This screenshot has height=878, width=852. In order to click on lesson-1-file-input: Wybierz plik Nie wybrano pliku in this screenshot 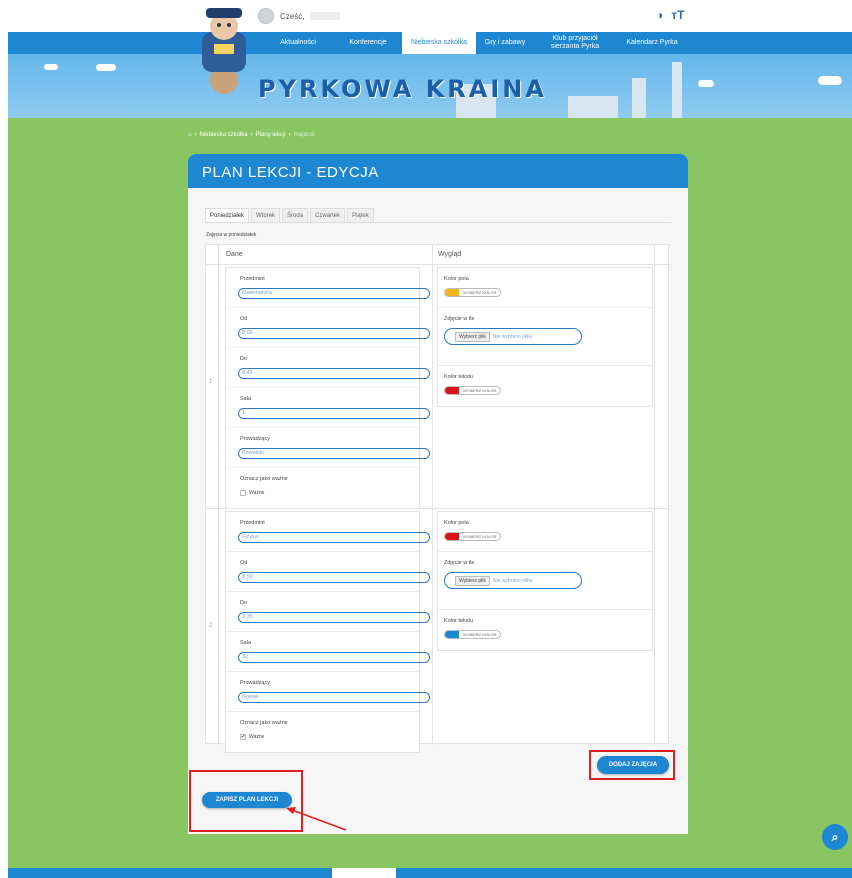, I will do `click(513, 336)`.